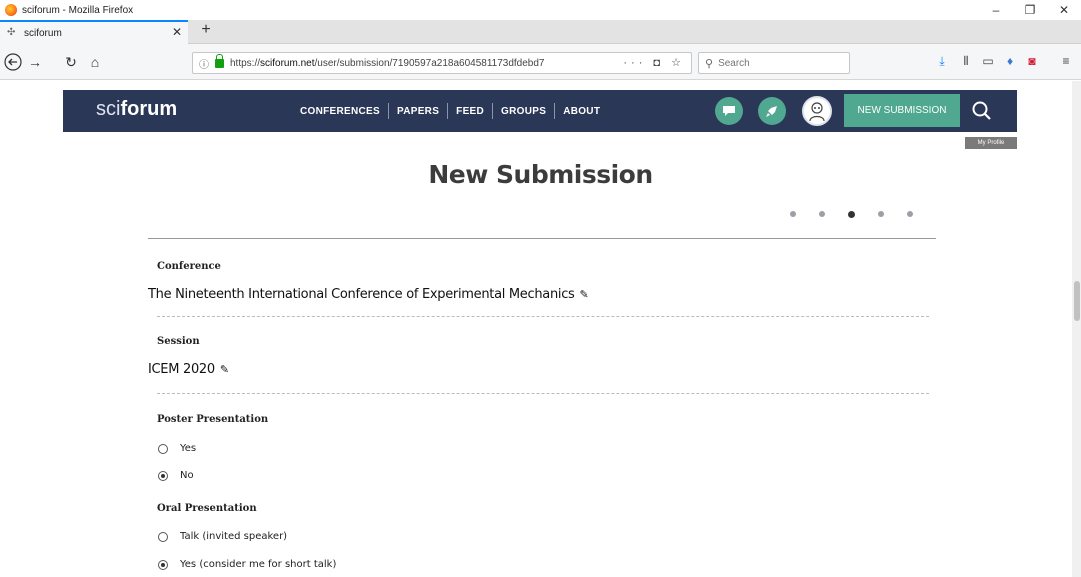 The image size is (1081, 577). Describe the element at coordinates (163, 536) in the screenshot. I see `oral-talk-radio` at that location.